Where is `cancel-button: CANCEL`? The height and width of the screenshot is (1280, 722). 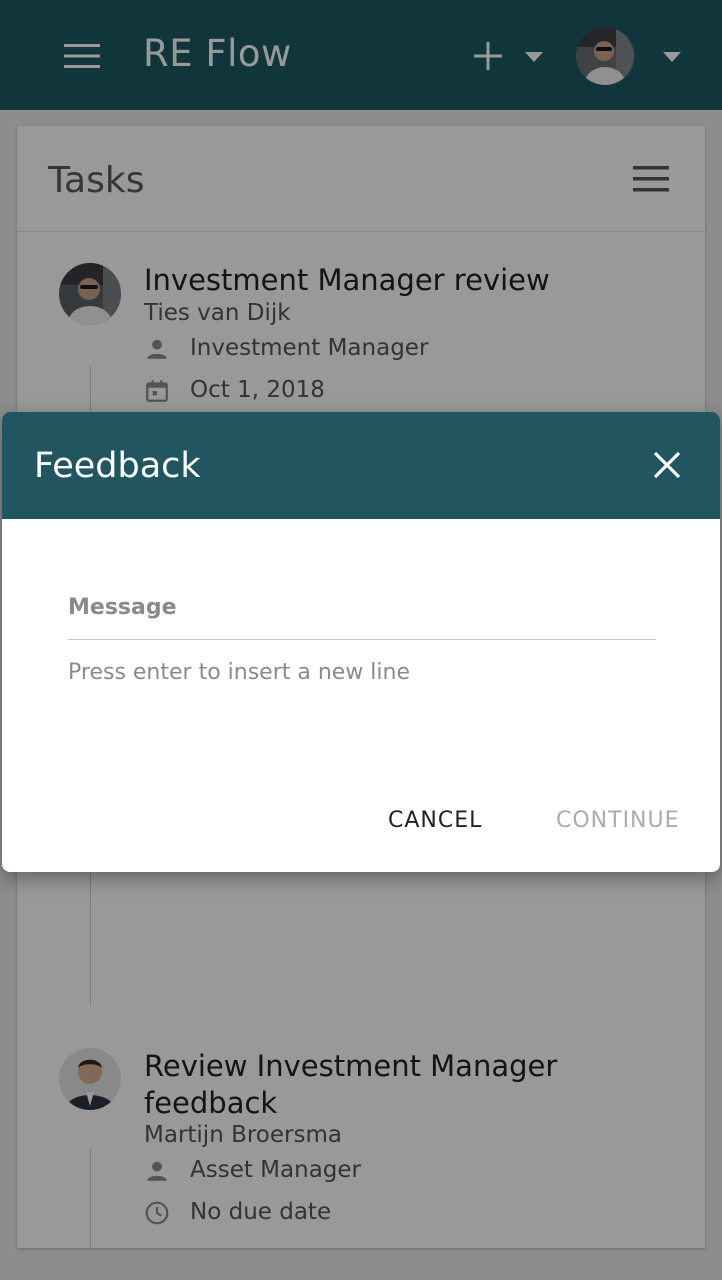
cancel-button: CANCEL is located at coordinates (435, 820).